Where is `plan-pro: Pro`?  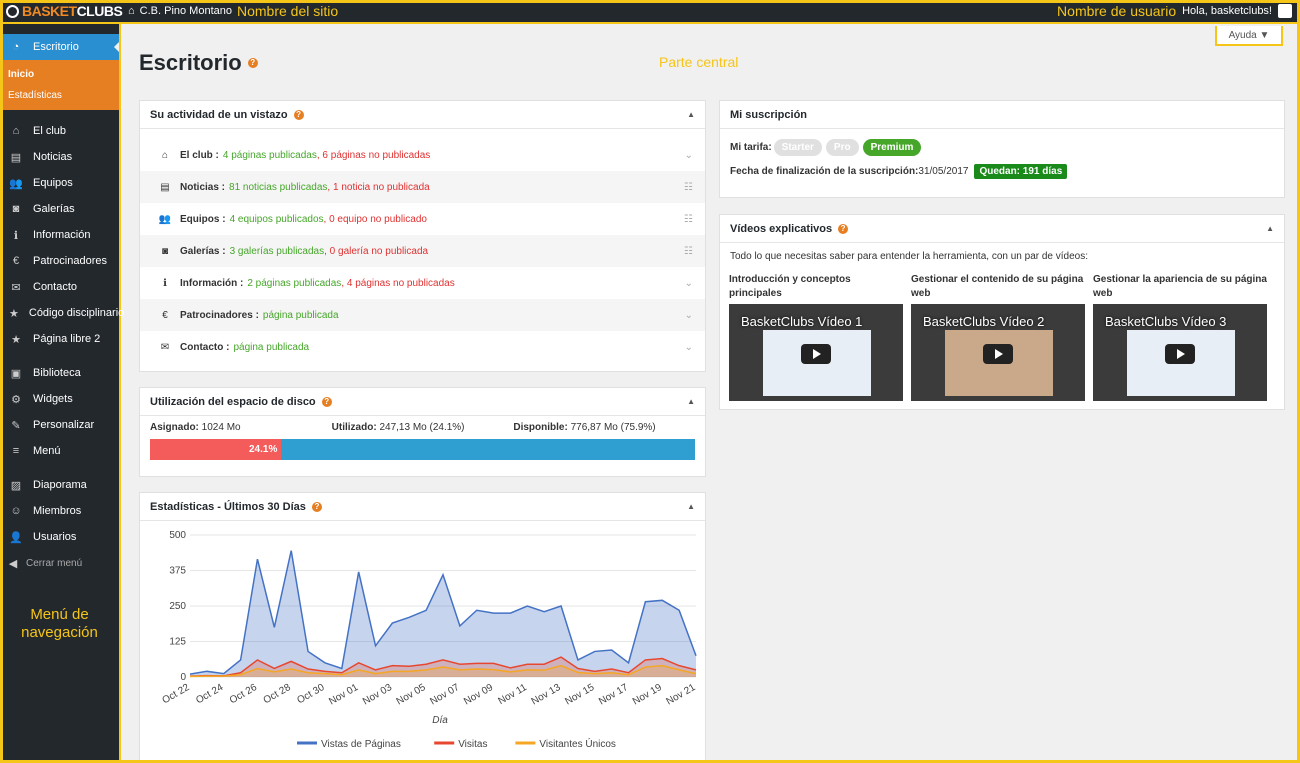 plan-pro: Pro is located at coordinates (842, 147).